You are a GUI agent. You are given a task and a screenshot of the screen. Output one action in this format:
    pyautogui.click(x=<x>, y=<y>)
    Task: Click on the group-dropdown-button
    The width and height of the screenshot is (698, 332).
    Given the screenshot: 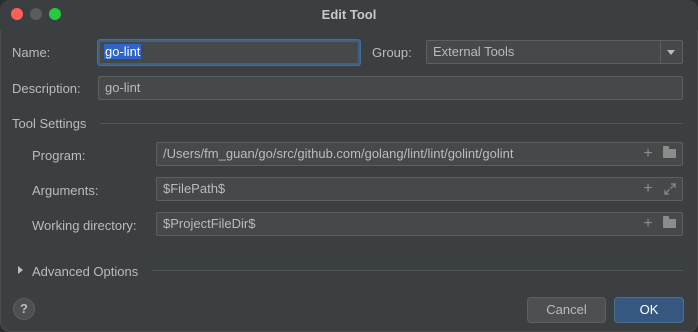 What is the action you would take?
    pyautogui.click(x=671, y=52)
    